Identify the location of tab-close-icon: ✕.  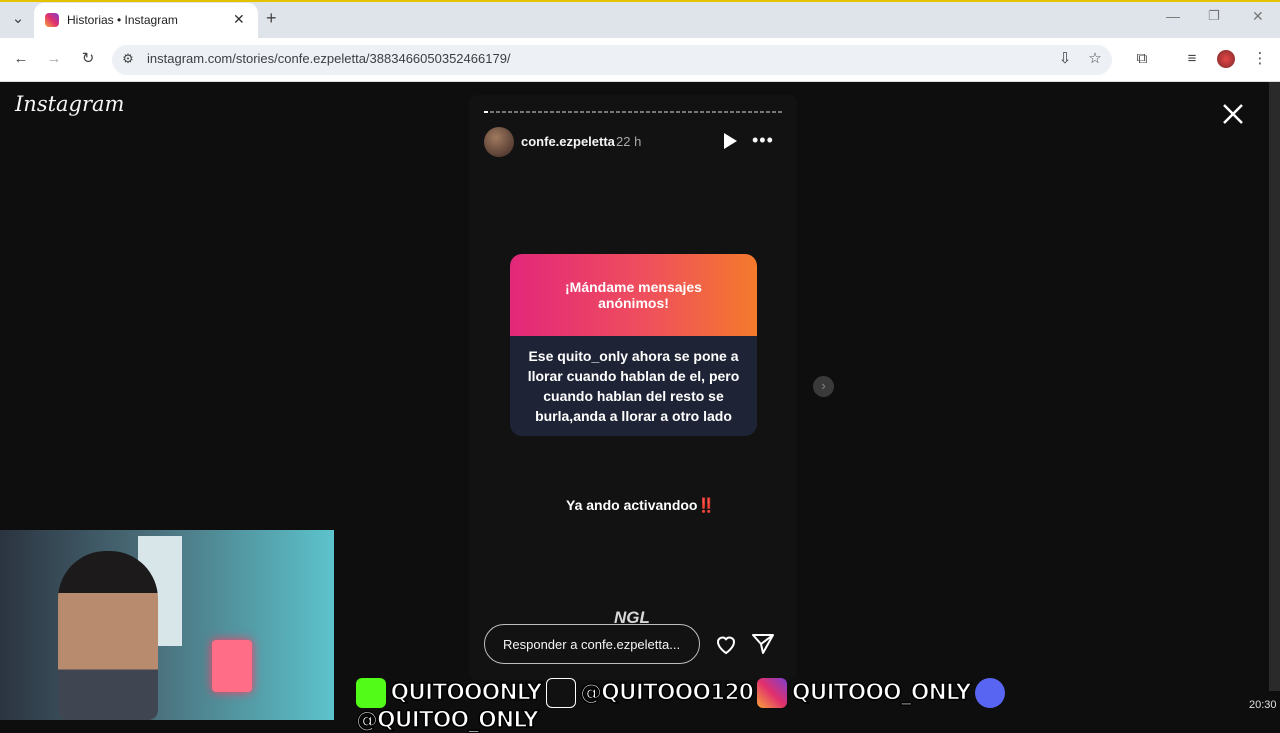
(239, 19).